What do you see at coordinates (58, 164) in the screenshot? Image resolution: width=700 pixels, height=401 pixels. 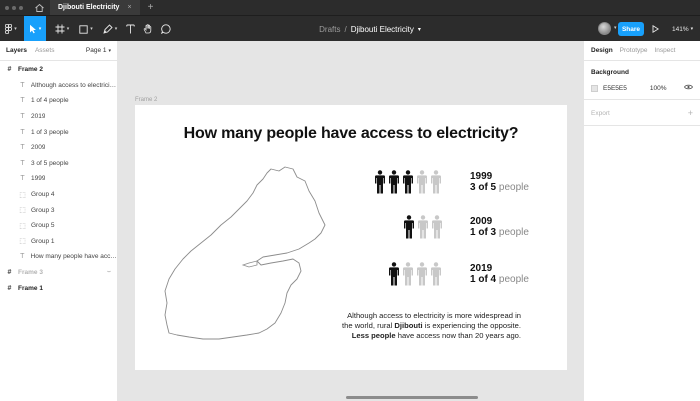 I see `layer-item: T 3 of 5 people` at bounding box center [58, 164].